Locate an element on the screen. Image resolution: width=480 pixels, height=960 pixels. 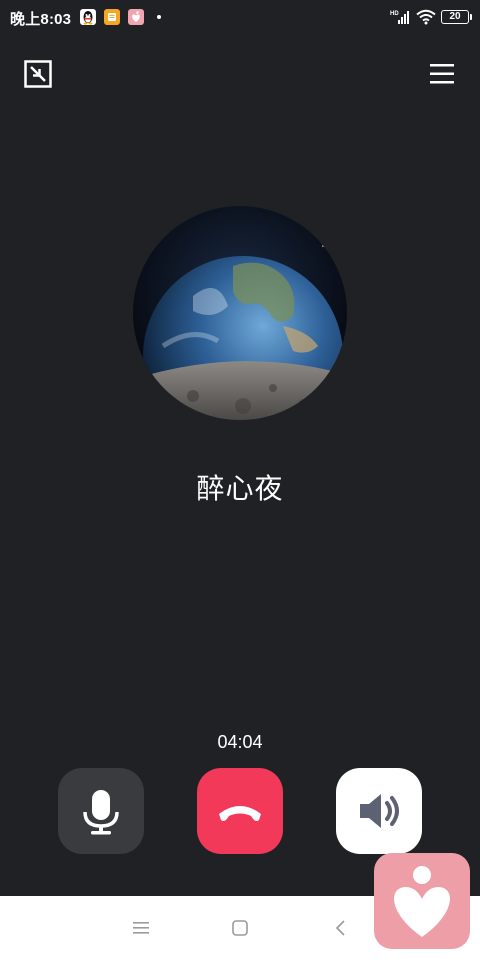
caller-name: 醉心夜 is located at coordinates (240, 488).